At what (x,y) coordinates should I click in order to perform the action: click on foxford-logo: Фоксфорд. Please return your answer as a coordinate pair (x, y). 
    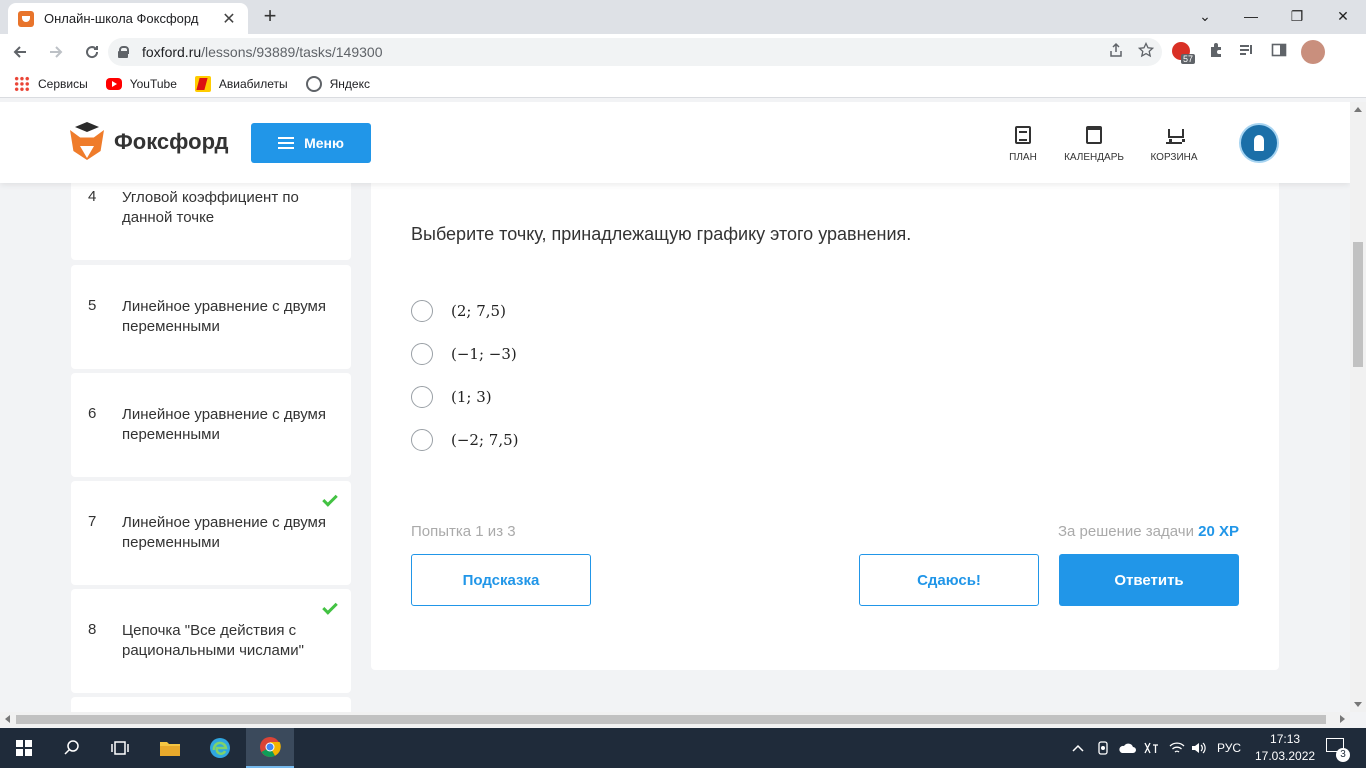
    Looking at the image, I should click on (149, 142).